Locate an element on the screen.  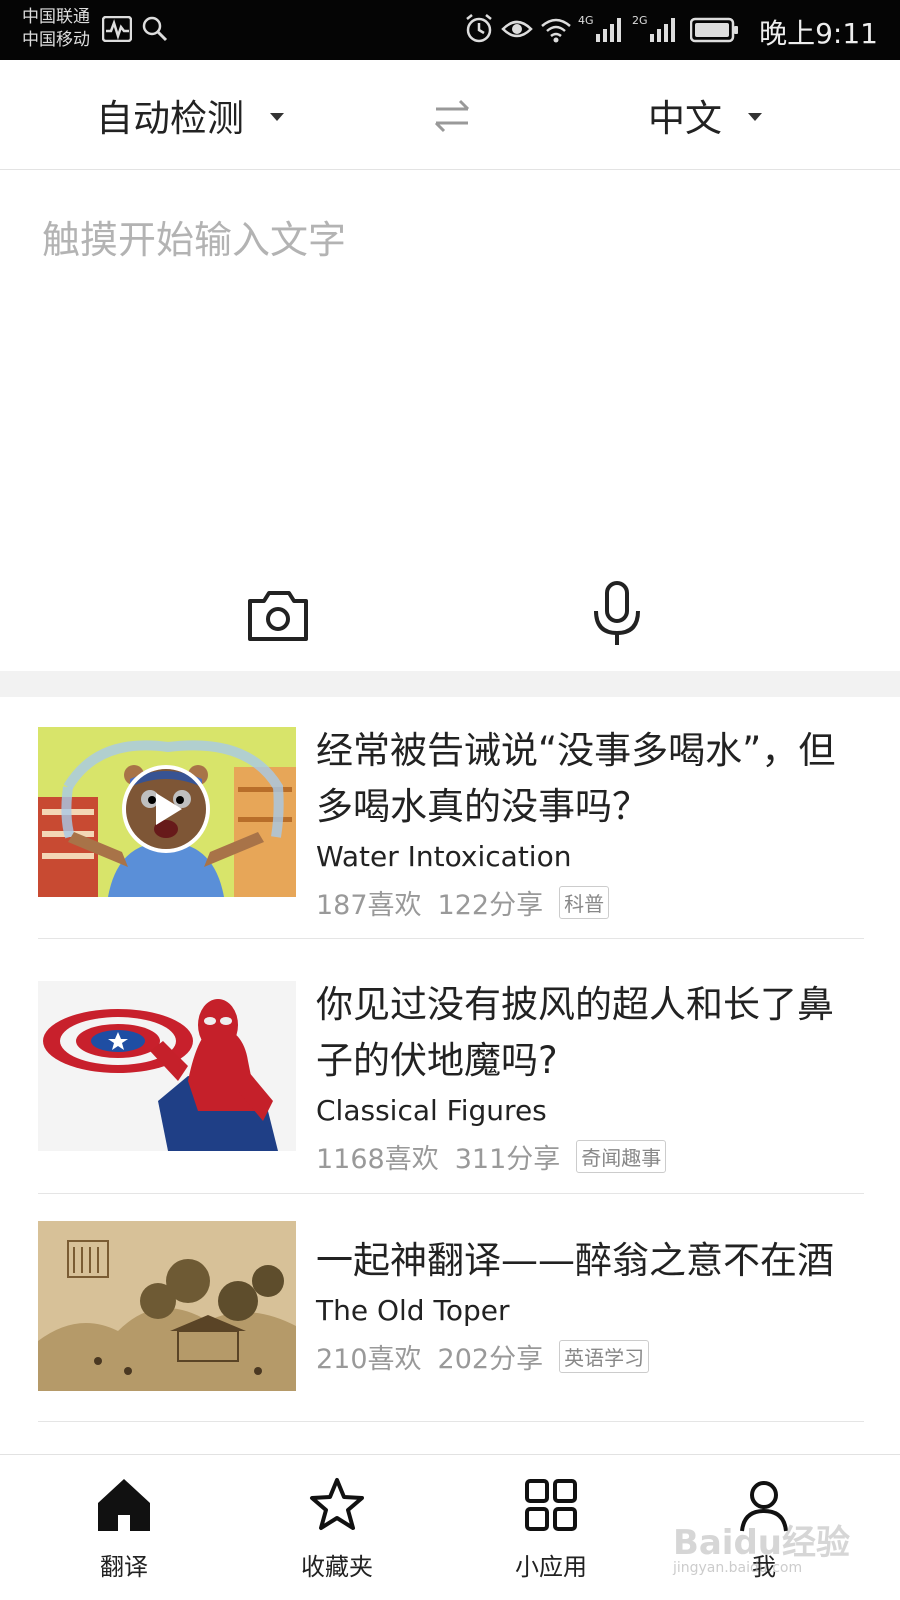
battery-icon is located at coordinates (714, 30).